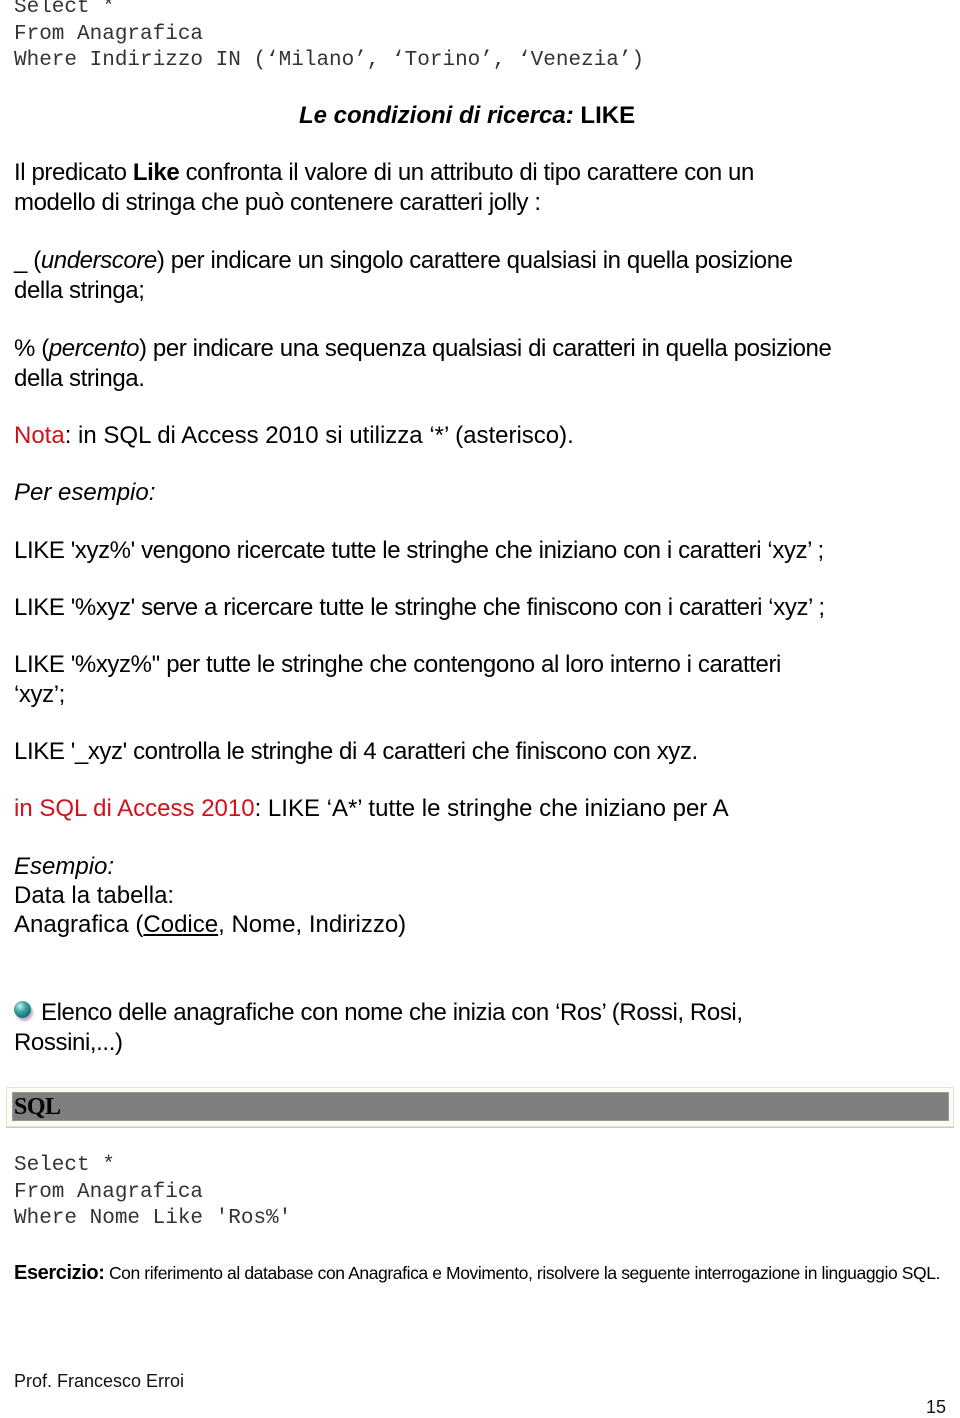  Describe the element at coordinates (156, 172) in the screenshot. I see `like-keyword: Like` at that location.